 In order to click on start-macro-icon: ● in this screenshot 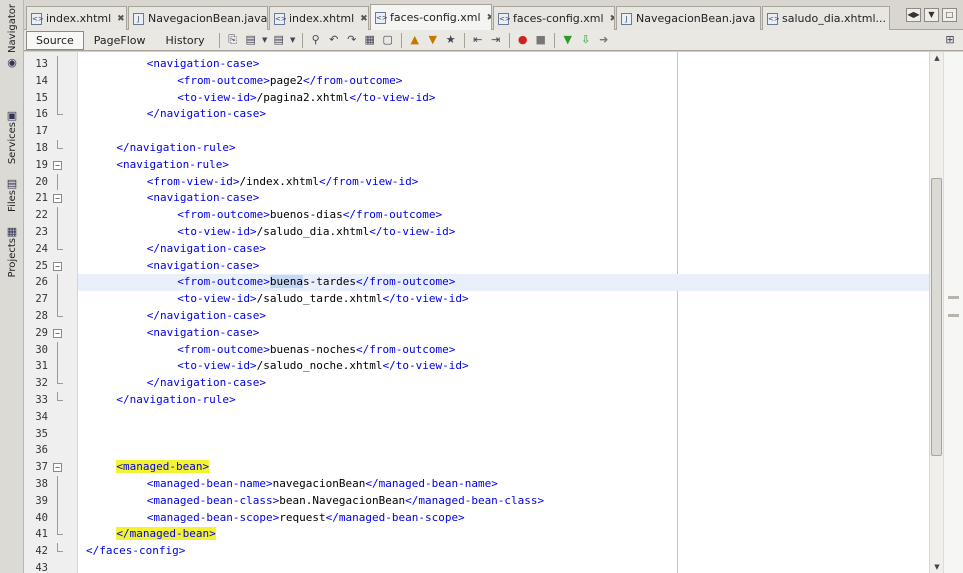, I will do `click(523, 40)`.